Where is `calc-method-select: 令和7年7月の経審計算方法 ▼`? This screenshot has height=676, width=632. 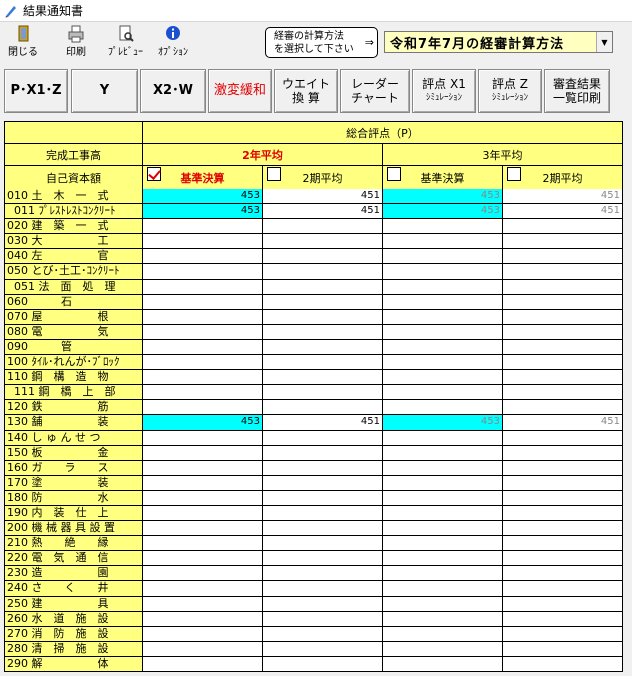
calc-method-select: 令和7年7月の経審計算方法 ▼ is located at coordinates (498, 42).